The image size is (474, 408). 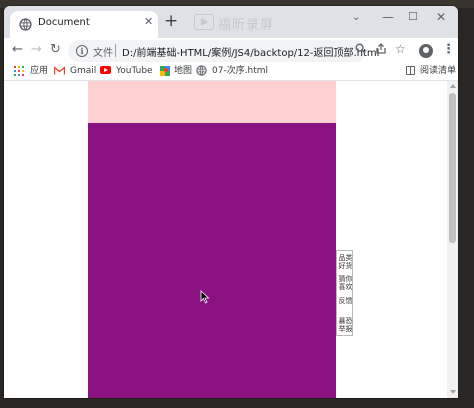 I want to click on bookmark-label: Gmail, so click(x=83, y=71).